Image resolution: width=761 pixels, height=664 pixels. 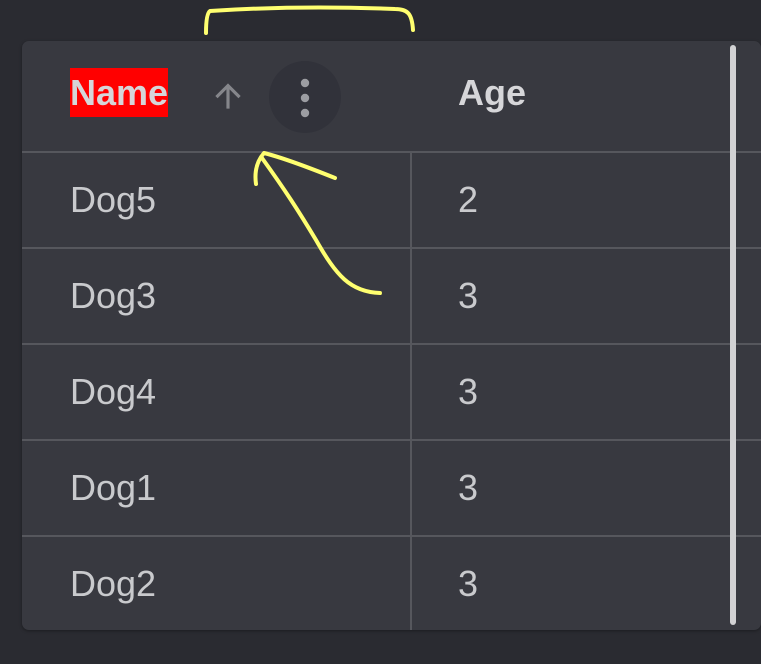 I want to click on table-row: Dog4 3, so click(x=391, y=393).